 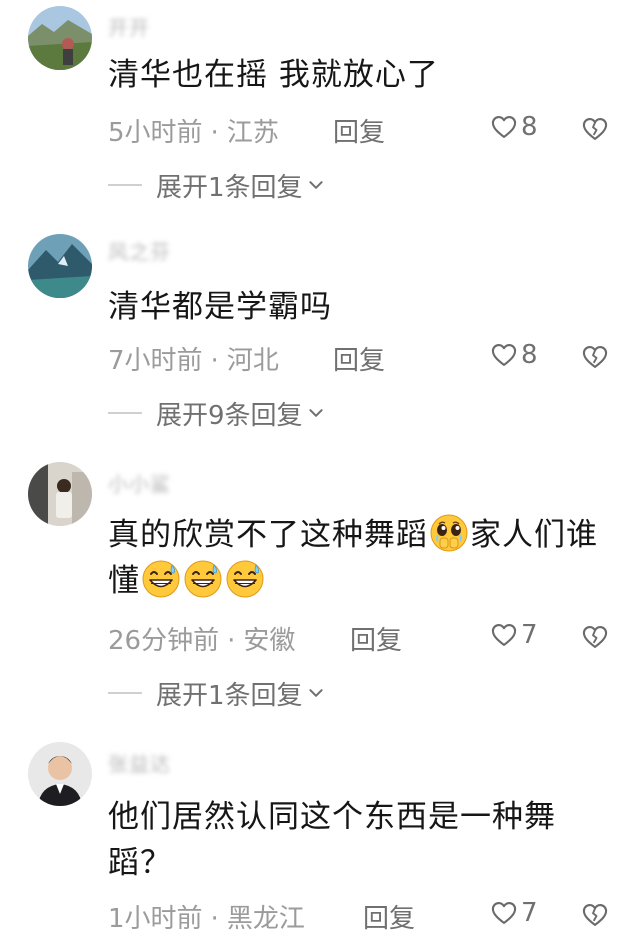 I want to click on comment-text-part: 真的欣赏不了这种舞蹈, so click(x=268, y=535).